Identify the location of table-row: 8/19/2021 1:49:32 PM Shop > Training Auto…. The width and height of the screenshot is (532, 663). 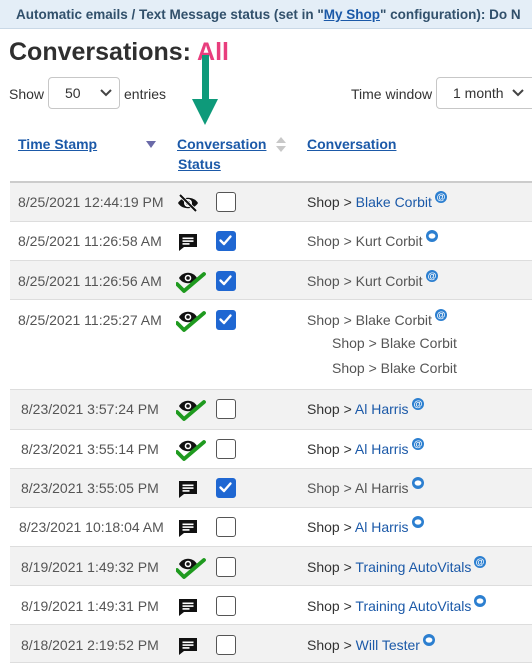
(271, 566).